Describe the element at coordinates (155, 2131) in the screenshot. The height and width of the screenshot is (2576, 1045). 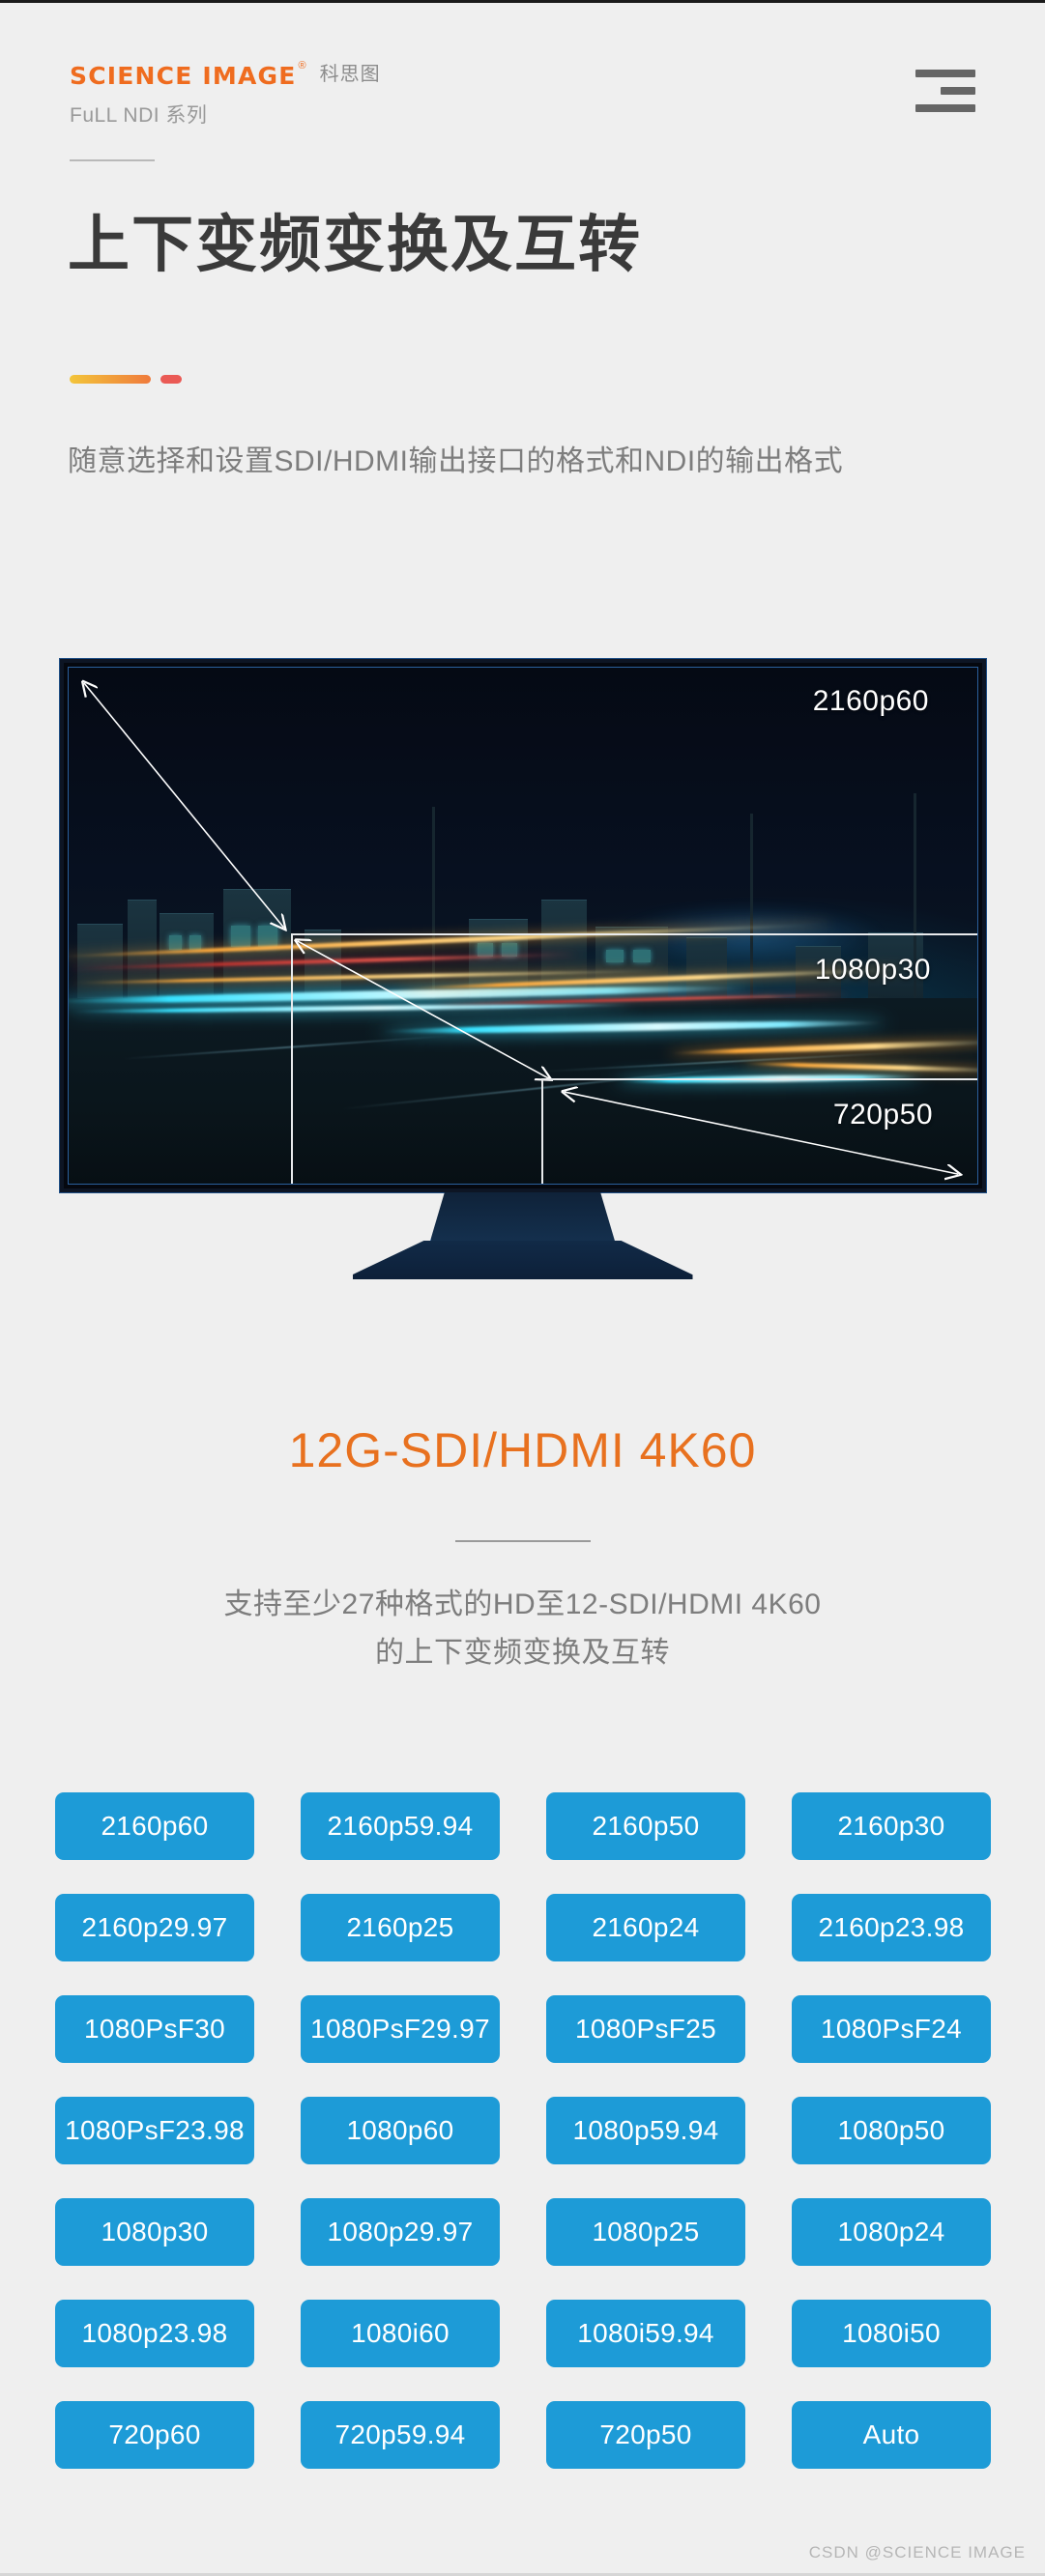
I see `format-badge: 1080PsF23.98` at that location.